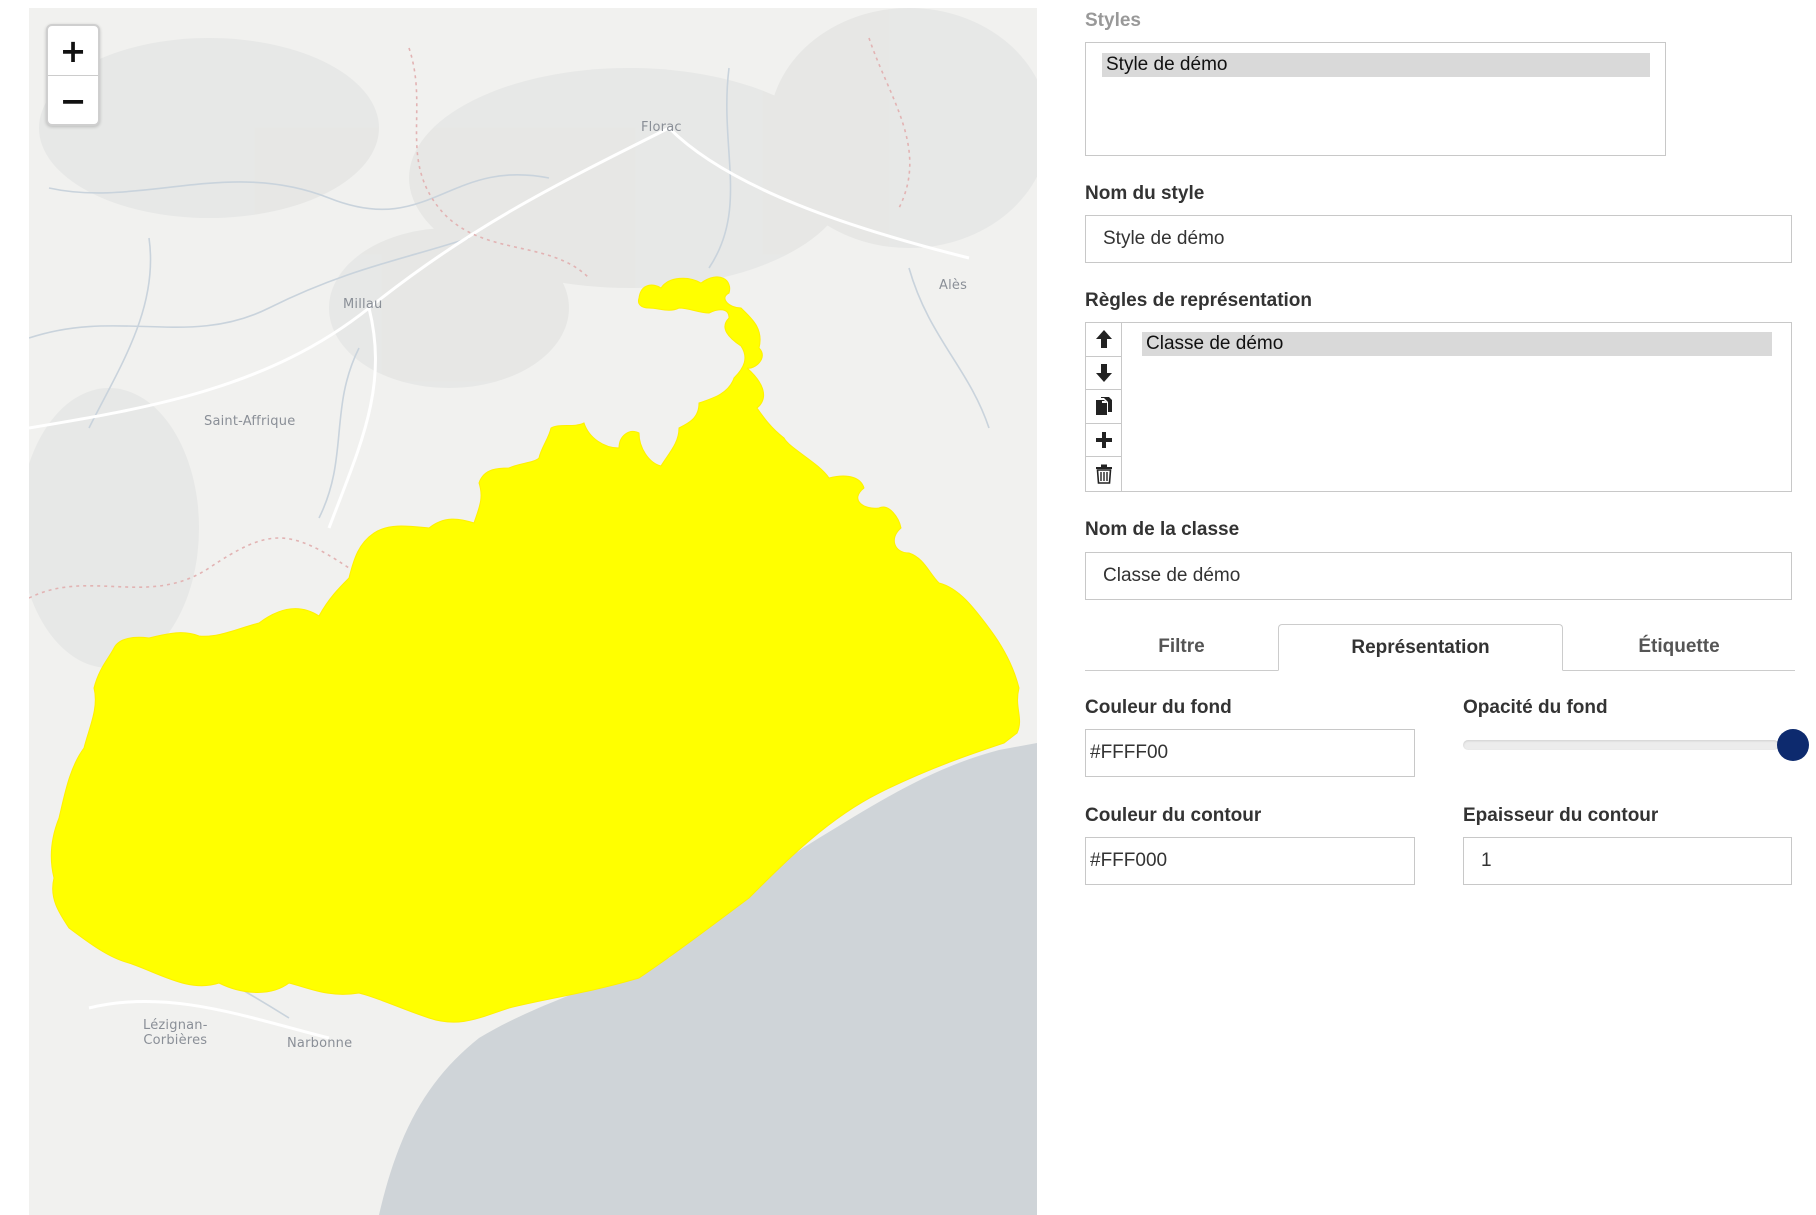 Image resolution: width=1816 pixels, height=1215 pixels. What do you see at coordinates (1173, 815) in the screenshot?
I see `stroke-color-label: Couleur du contour` at bounding box center [1173, 815].